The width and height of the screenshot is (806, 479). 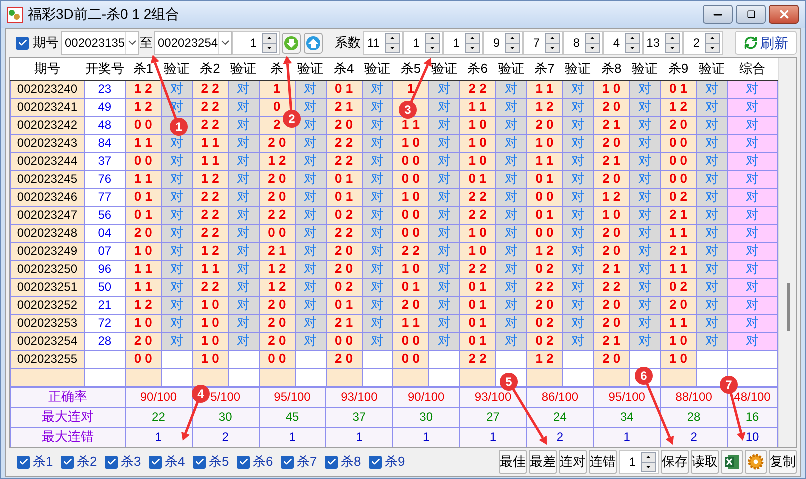 What do you see at coordinates (732, 462) in the screenshot?
I see `spreadsheet-button` at bounding box center [732, 462].